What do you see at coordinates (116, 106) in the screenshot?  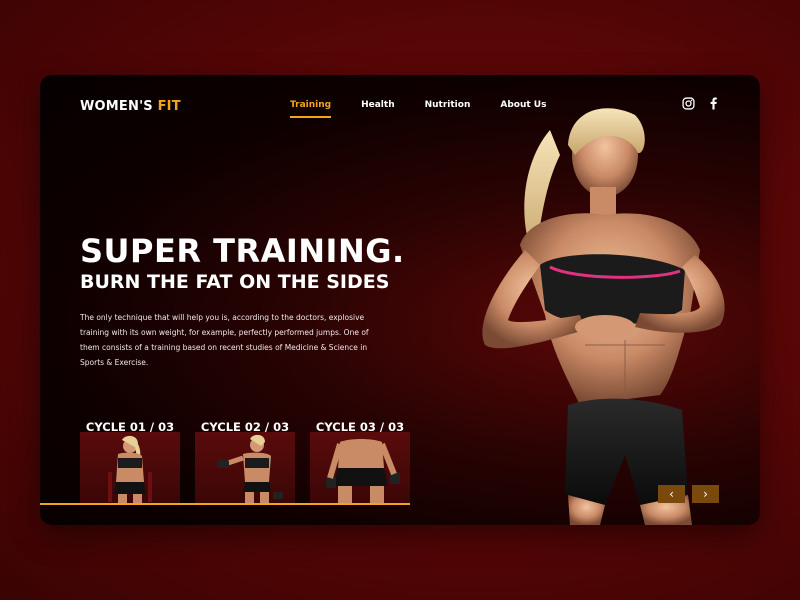 I see `brand-name-prefix: WOMEN'S` at bounding box center [116, 106].